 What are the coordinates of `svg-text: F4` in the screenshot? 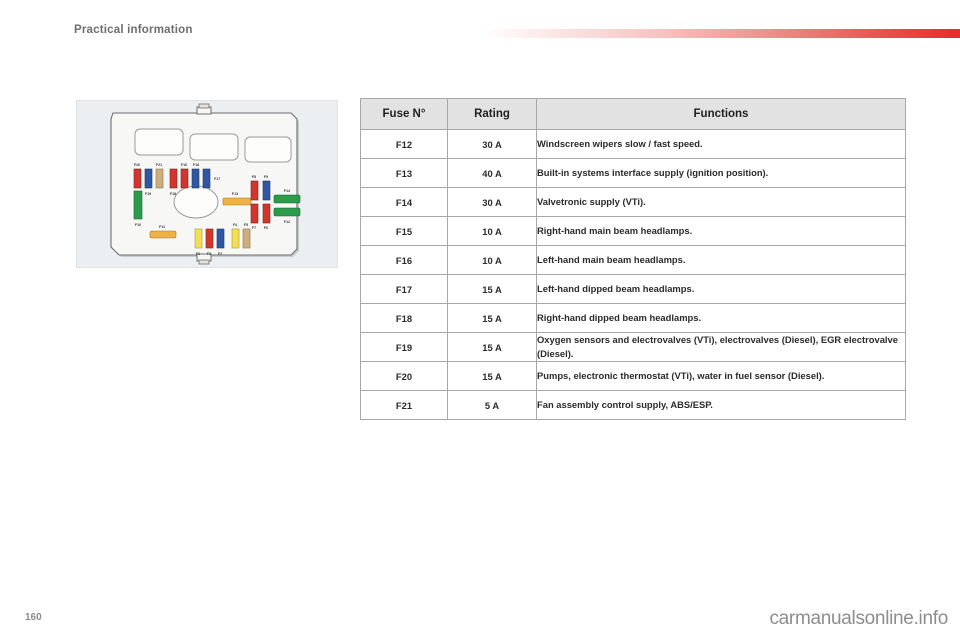 It's located at (235, 225).